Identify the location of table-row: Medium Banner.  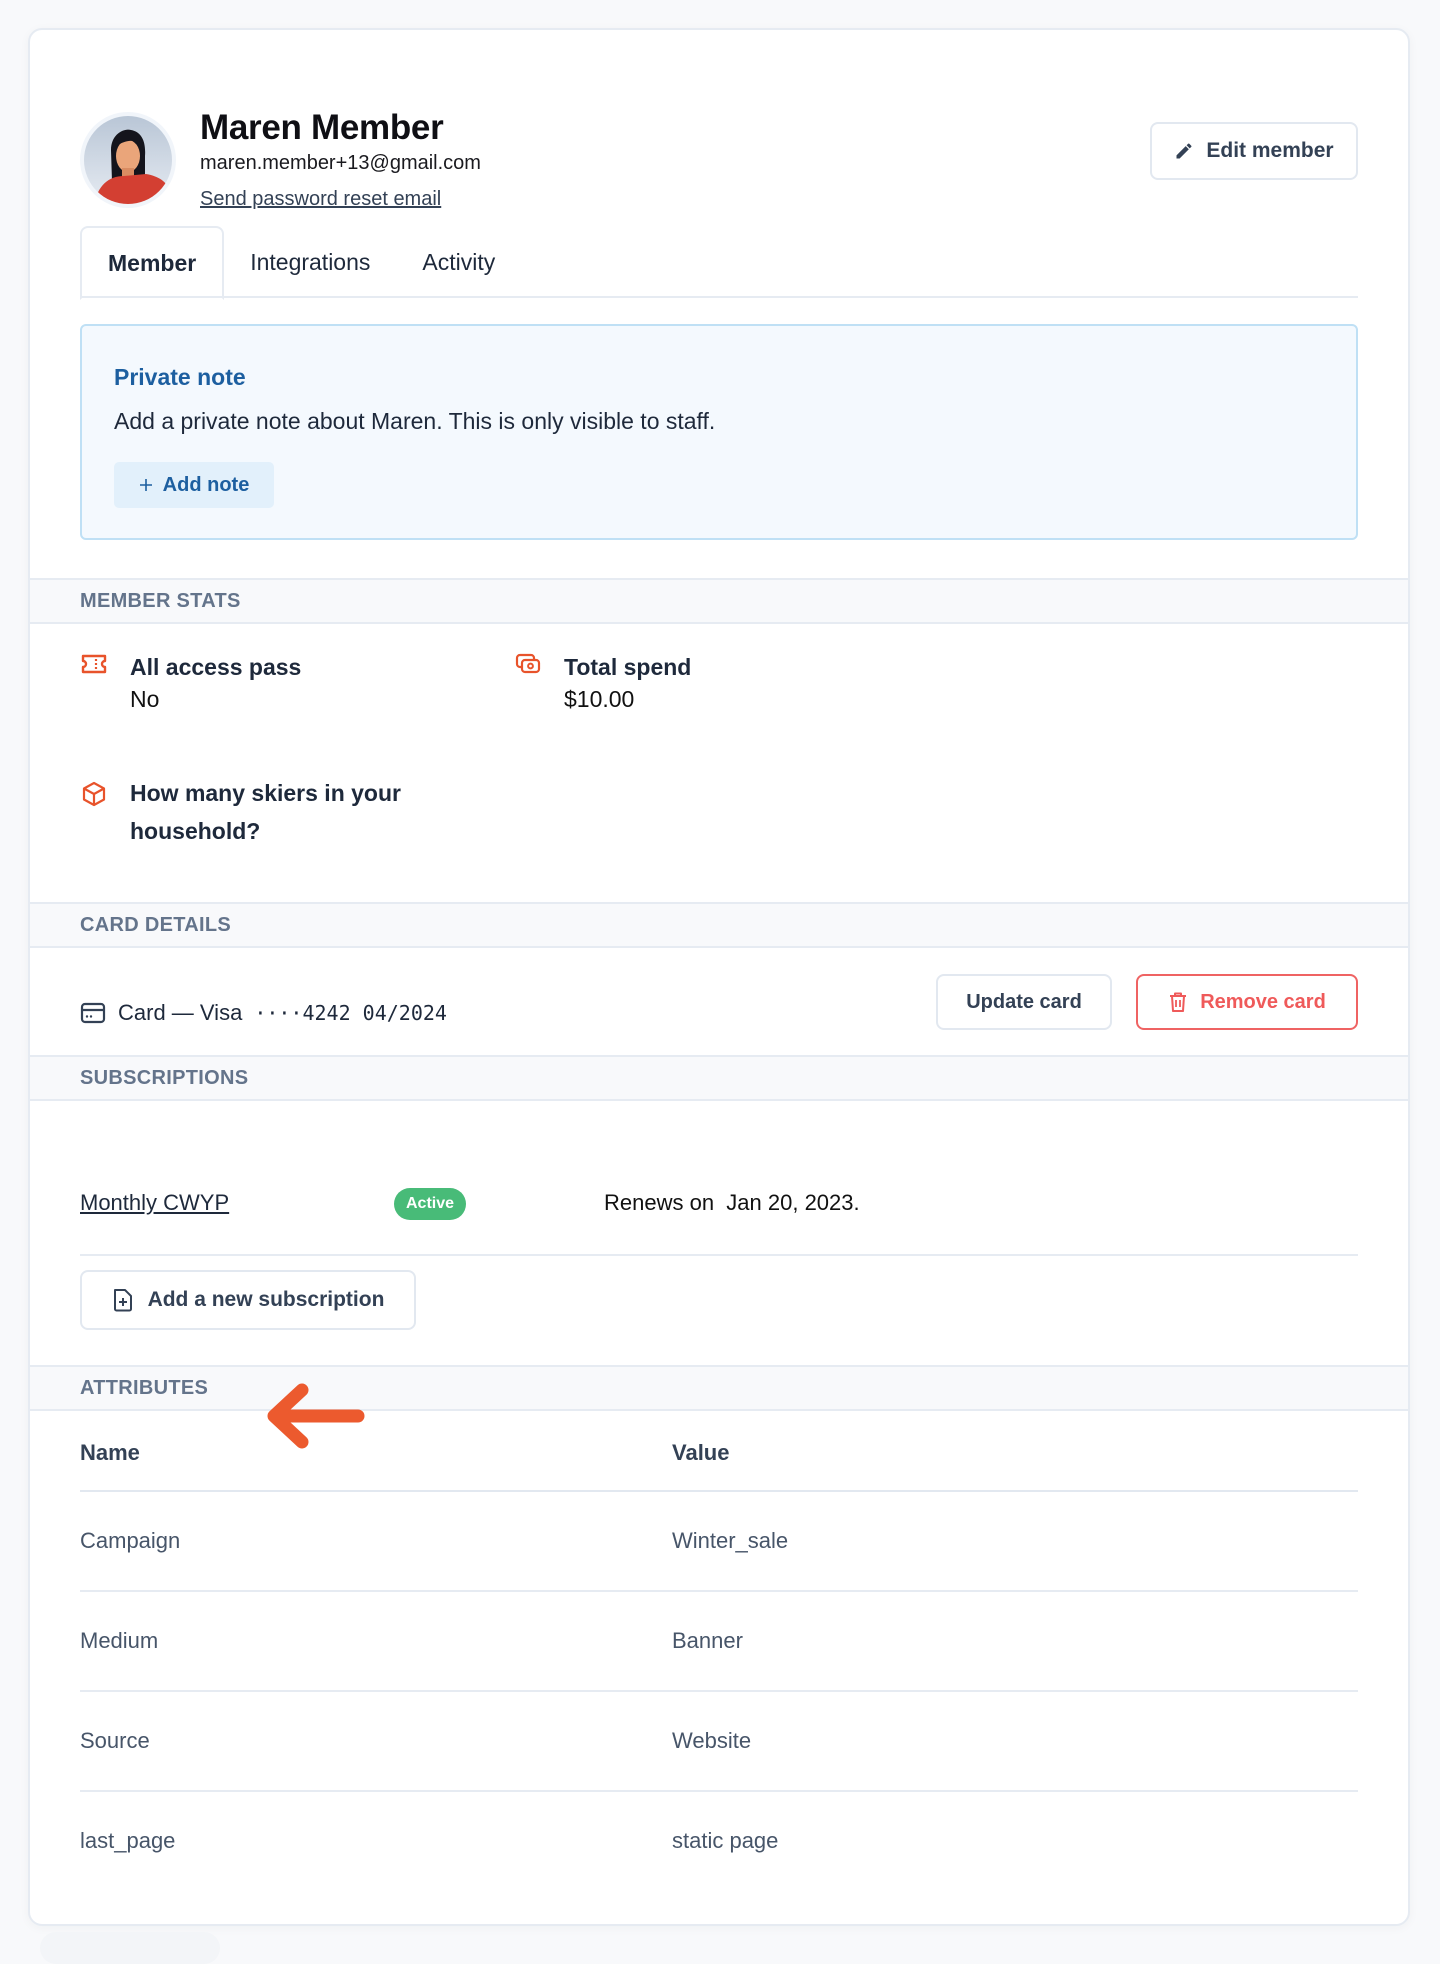
(719, 1642).